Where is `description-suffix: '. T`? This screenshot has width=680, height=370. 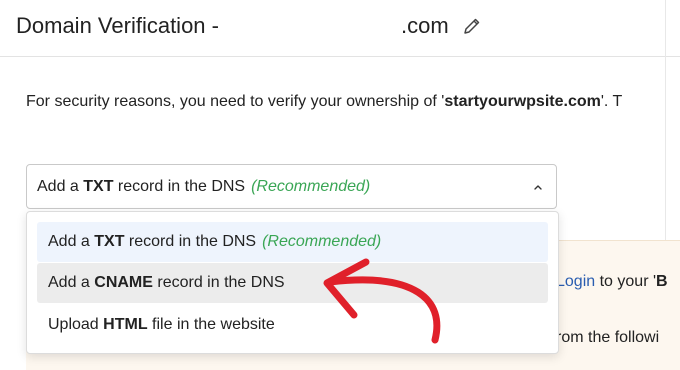 description-suffix: '. T is located at coordinates (611, 101).